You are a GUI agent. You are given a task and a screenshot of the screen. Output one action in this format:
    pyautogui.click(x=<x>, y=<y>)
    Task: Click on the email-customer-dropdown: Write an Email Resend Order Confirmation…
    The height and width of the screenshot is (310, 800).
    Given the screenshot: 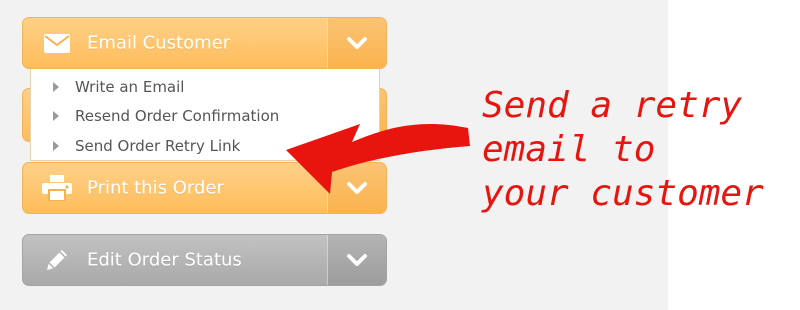 What is the action you would take?
    pyautogui.click(x=205, y=115)
    